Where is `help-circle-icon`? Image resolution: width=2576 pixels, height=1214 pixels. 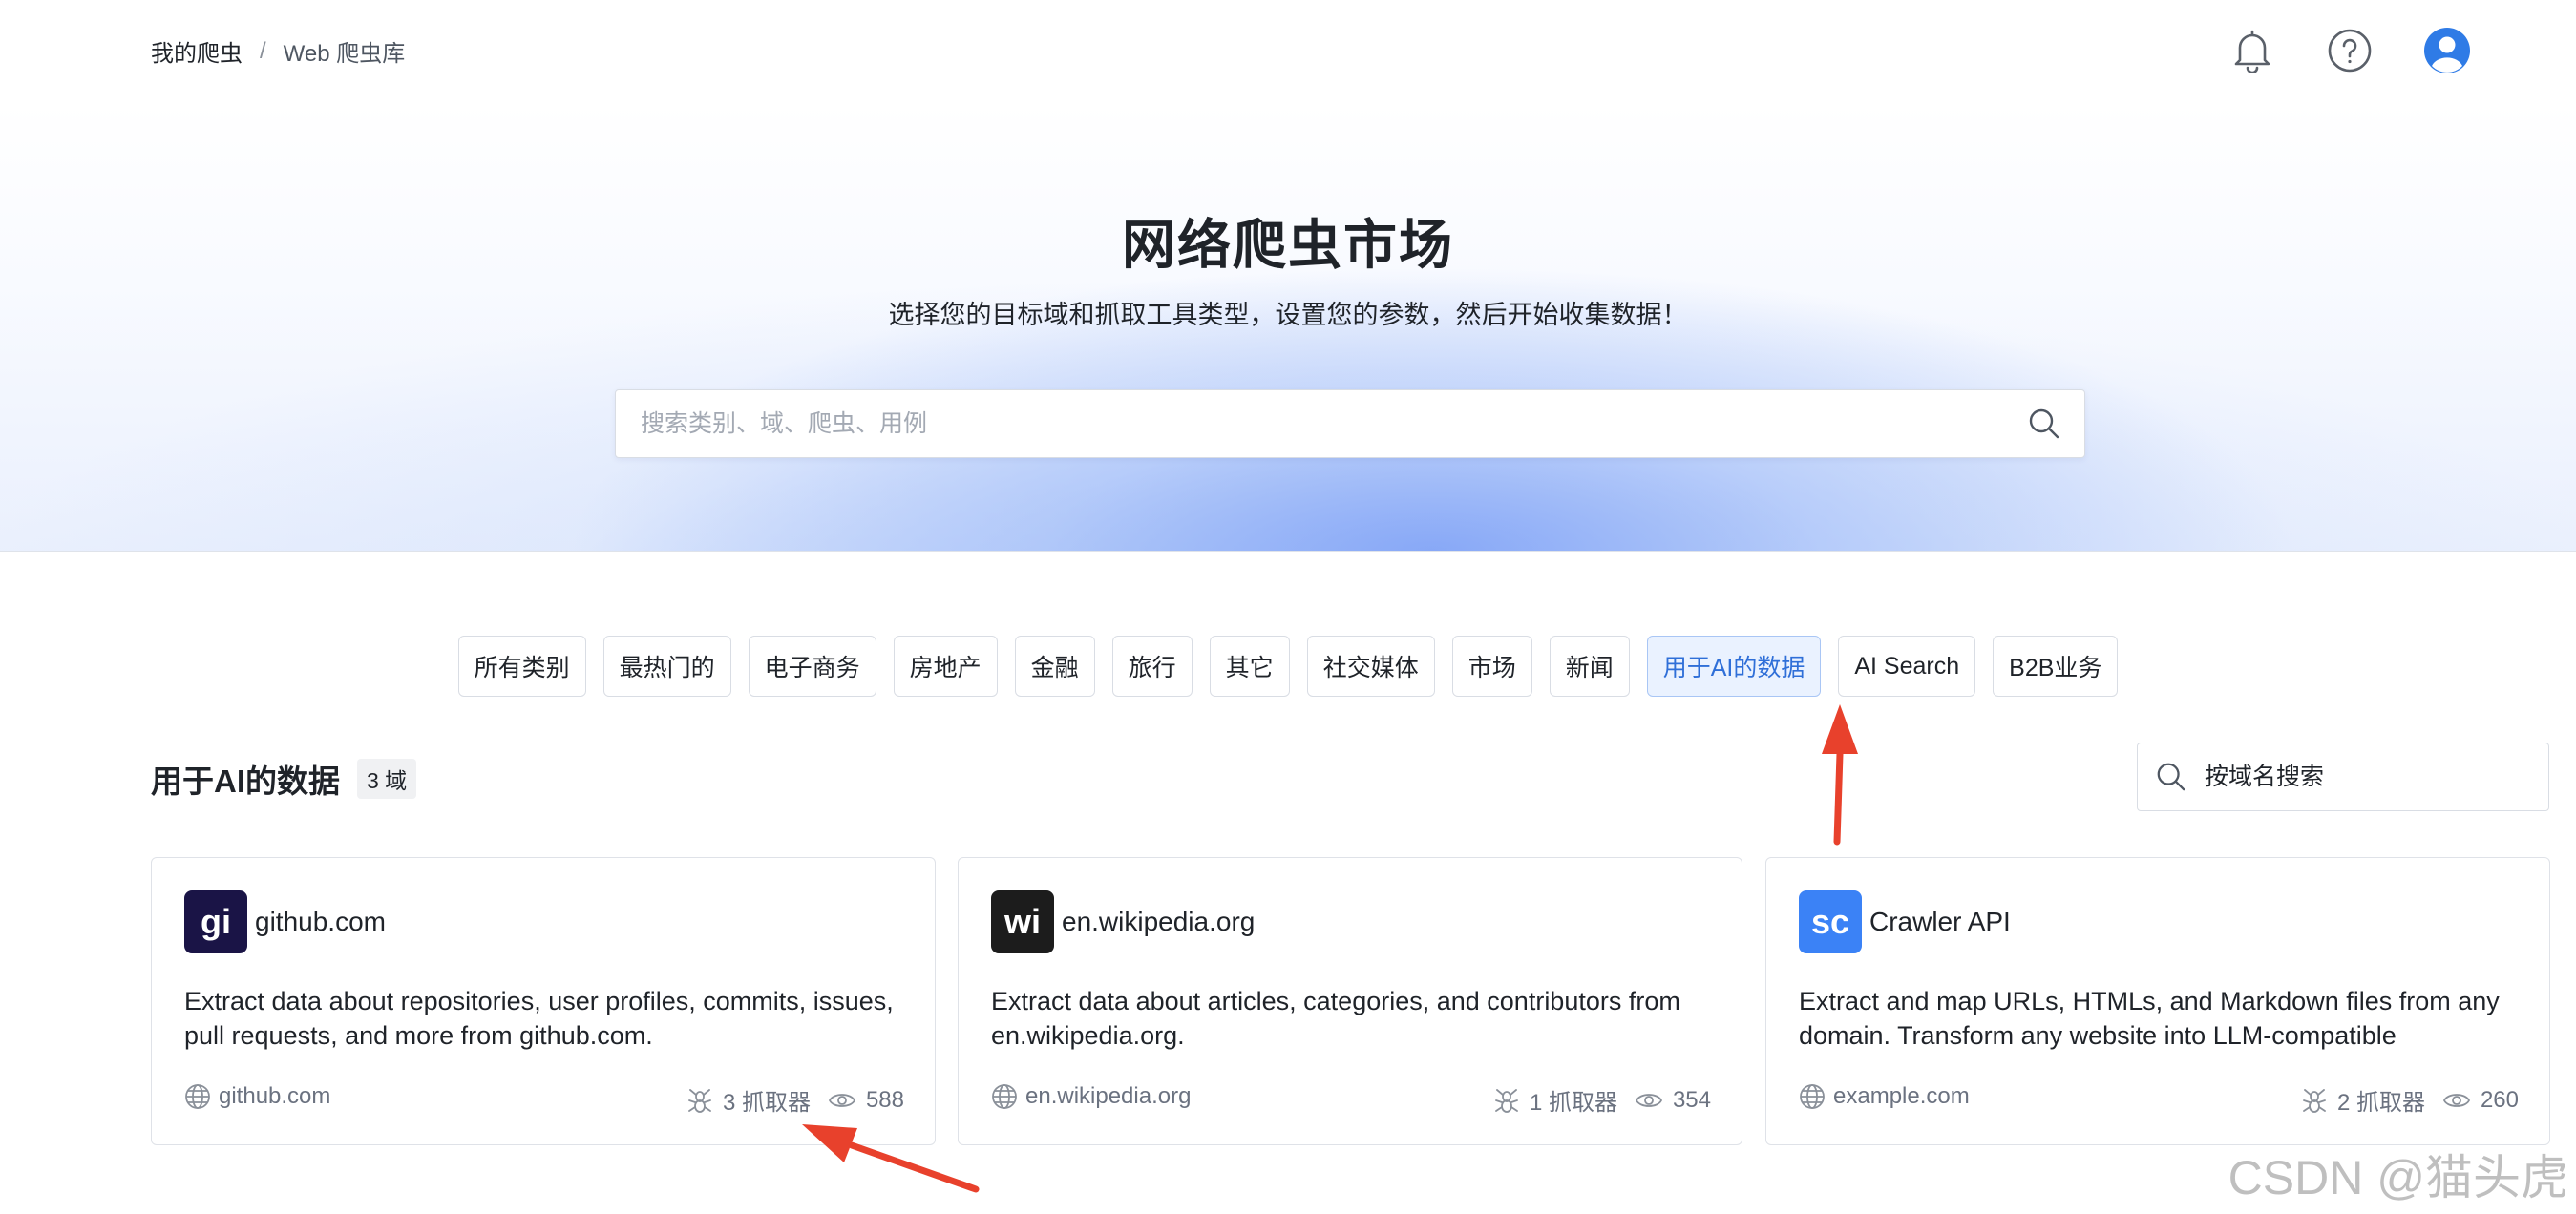 help-circle-icon is located at coordinates (2350, 50).